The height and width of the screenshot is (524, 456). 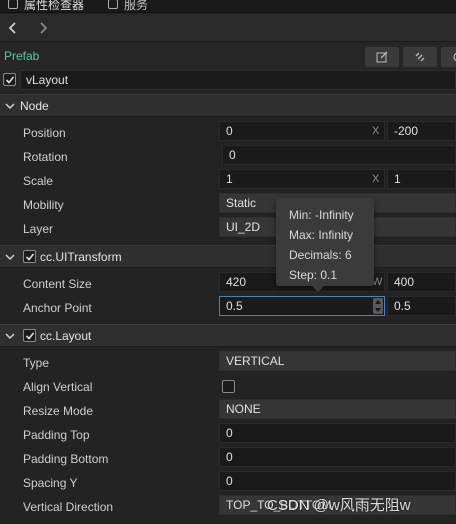 I want to click on property-resize-mode: Resize Mode NONE, so click(x=228, y=411).